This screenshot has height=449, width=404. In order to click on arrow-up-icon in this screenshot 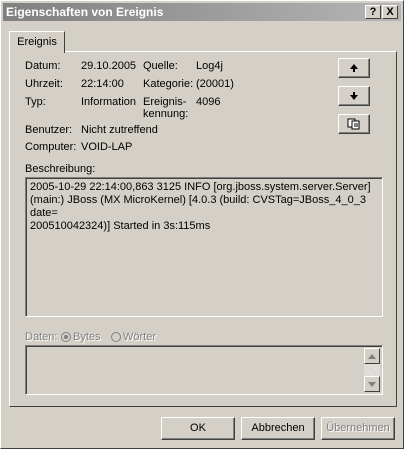, I will do `click(354, 68)`.